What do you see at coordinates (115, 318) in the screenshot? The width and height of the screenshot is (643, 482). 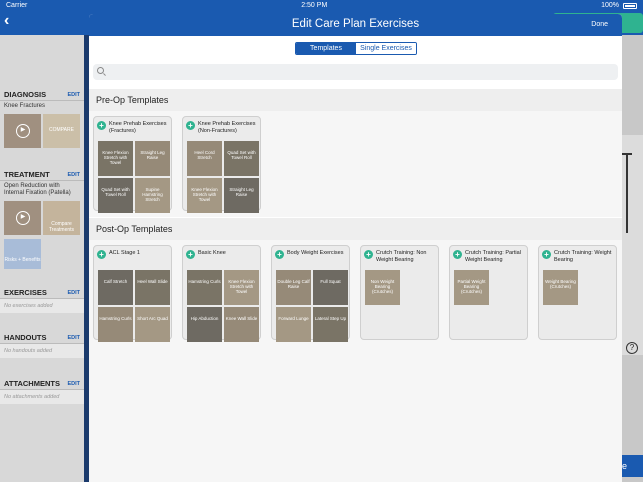 I see `exercise-label: Hamstring Curls` at bounding box center [115, 318].